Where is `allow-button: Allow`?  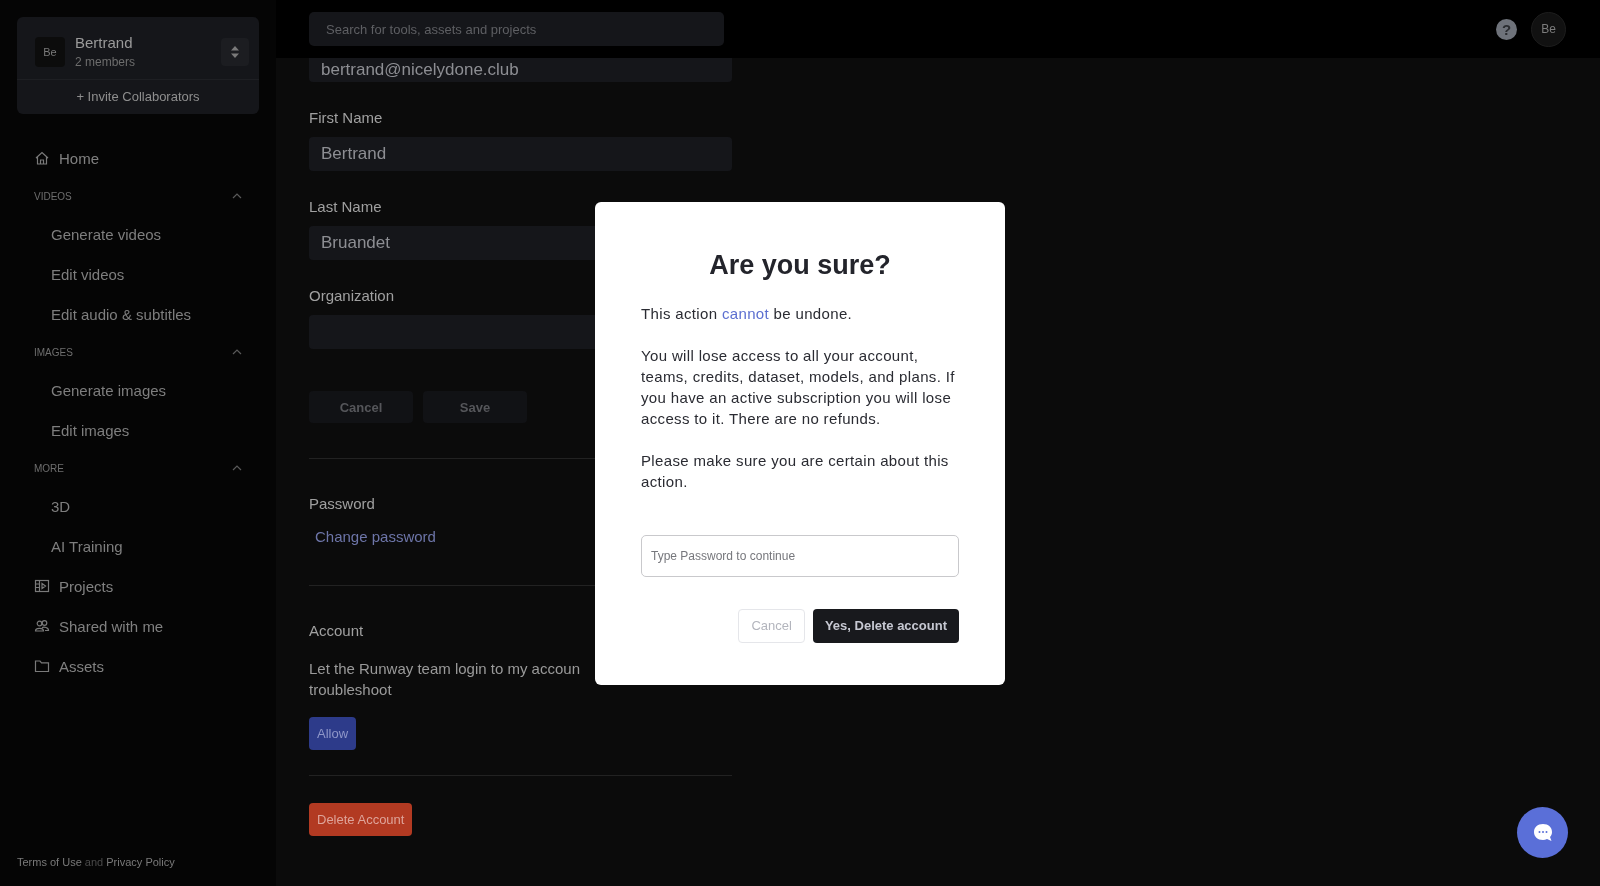
allow-button: Allow is located at coordinates (333, 733).